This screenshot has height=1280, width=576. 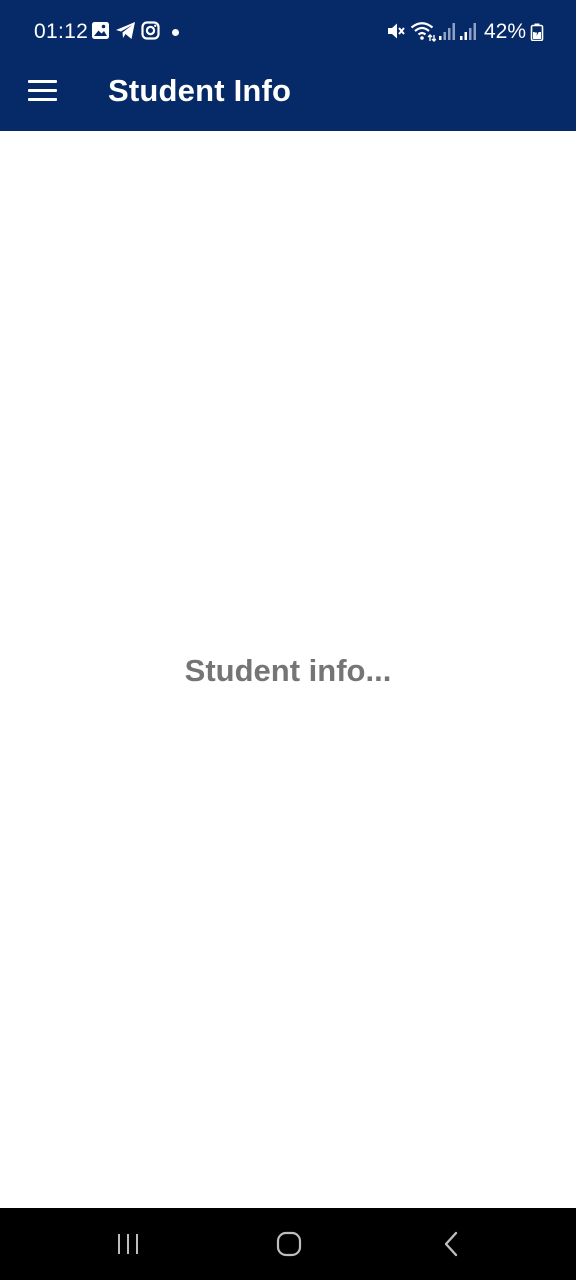 What do you see at coordinates (505, 31) in the screenshot?
I see `battery-percentage: 42%` at bounding box center [505, 31].